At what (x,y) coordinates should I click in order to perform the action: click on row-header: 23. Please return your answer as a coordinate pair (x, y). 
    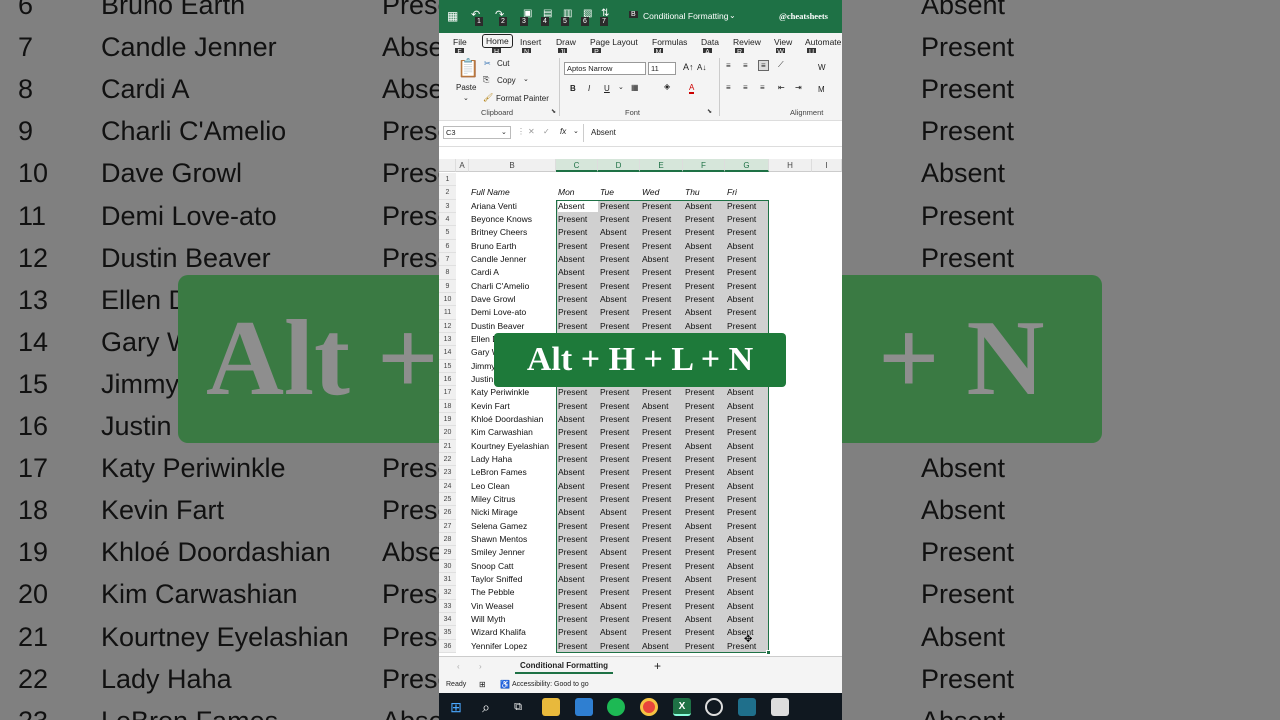
    Looking at the image, I should click on (447, 473).